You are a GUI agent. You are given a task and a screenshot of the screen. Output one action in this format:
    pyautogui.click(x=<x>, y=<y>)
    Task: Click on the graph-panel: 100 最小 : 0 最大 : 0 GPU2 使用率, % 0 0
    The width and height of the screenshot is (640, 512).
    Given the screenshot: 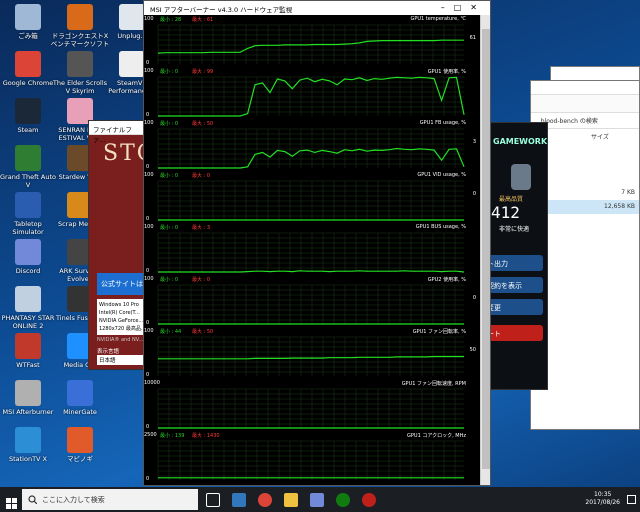 What is the action you would take?
    pyautogui.click(x=311, y=300)
    